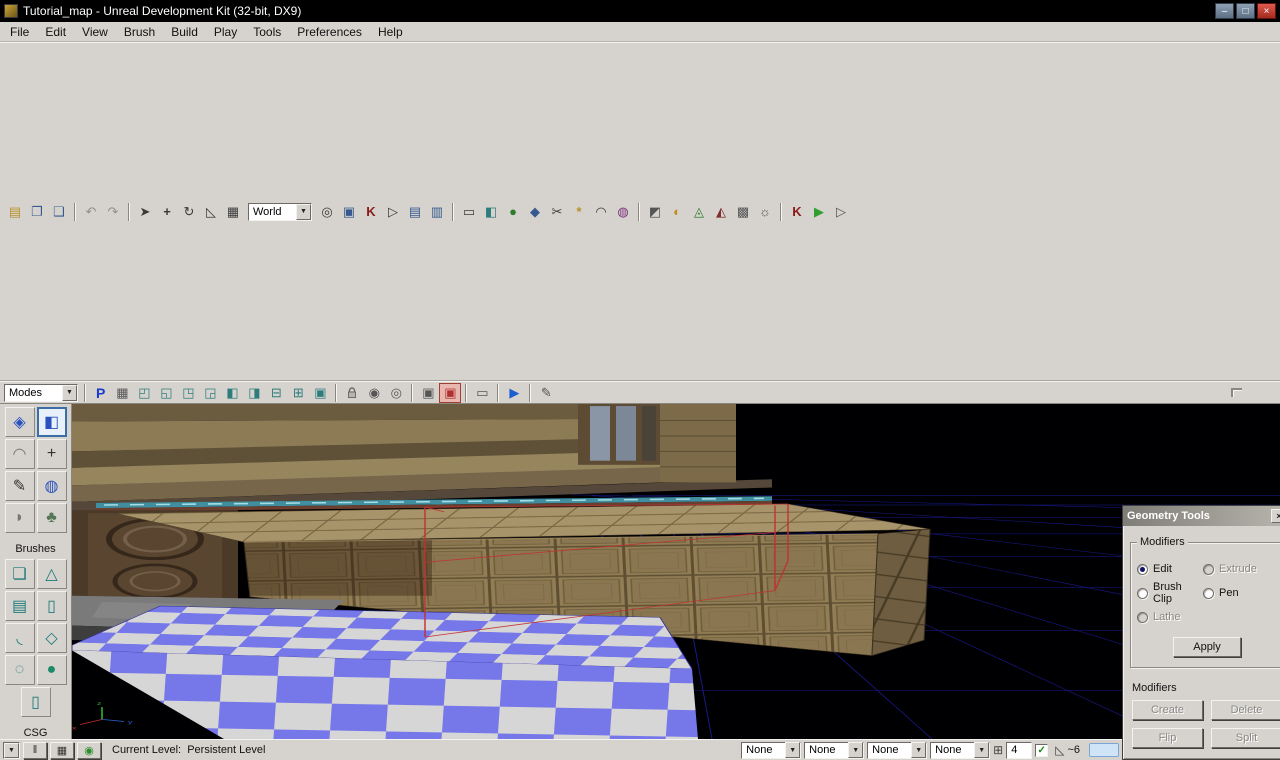  I want to click on menu-play: Play, so click(225, 32).